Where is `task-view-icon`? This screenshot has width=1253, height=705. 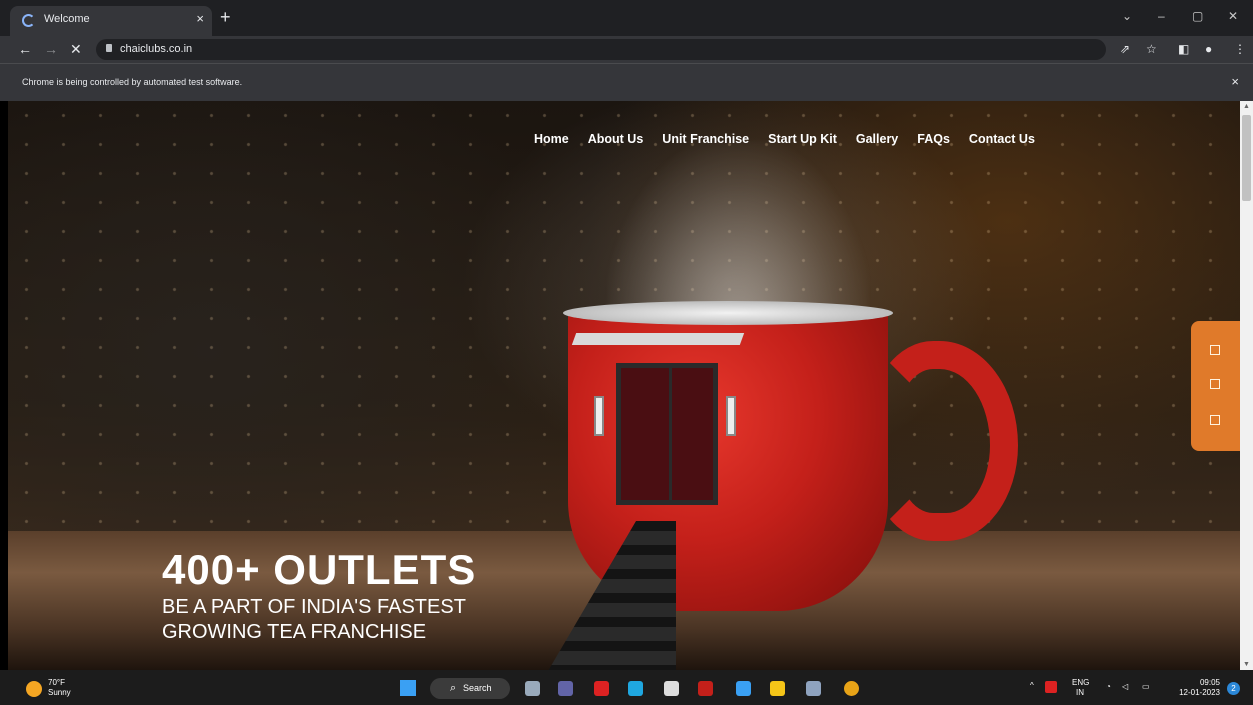
task-view-icon is located at coordinates (532, 688).